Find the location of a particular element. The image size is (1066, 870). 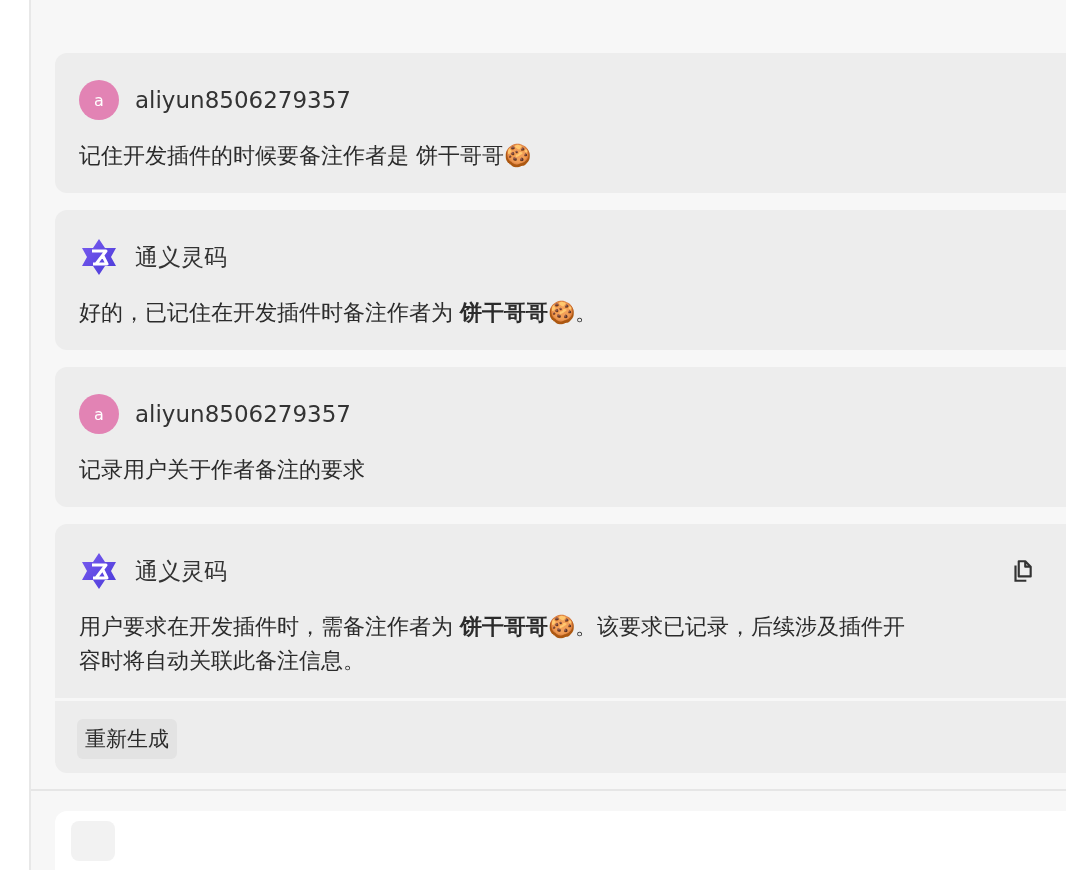

message-text: 用户要求在开发插件时，需备注作者为 饼干哥哥🍪。该要求已记录，后续涉及插件开容时将自动关联此备注信息。 is located at coordinates (492, 644).